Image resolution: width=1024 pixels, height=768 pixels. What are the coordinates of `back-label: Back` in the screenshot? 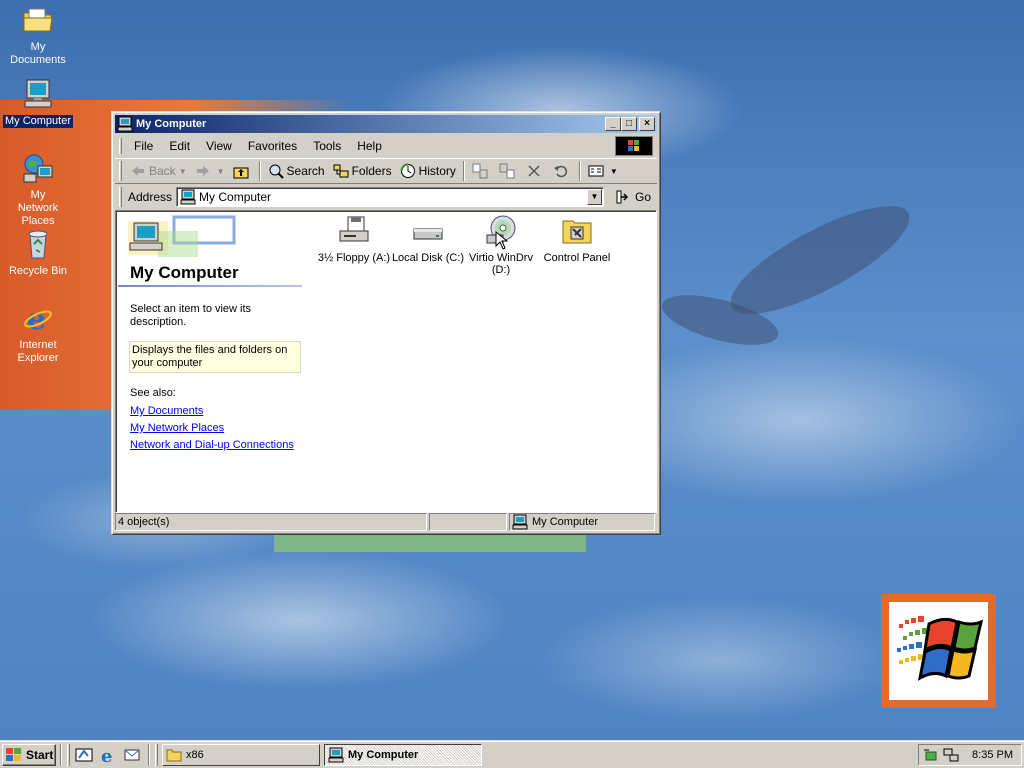 It's located at (162, 171).